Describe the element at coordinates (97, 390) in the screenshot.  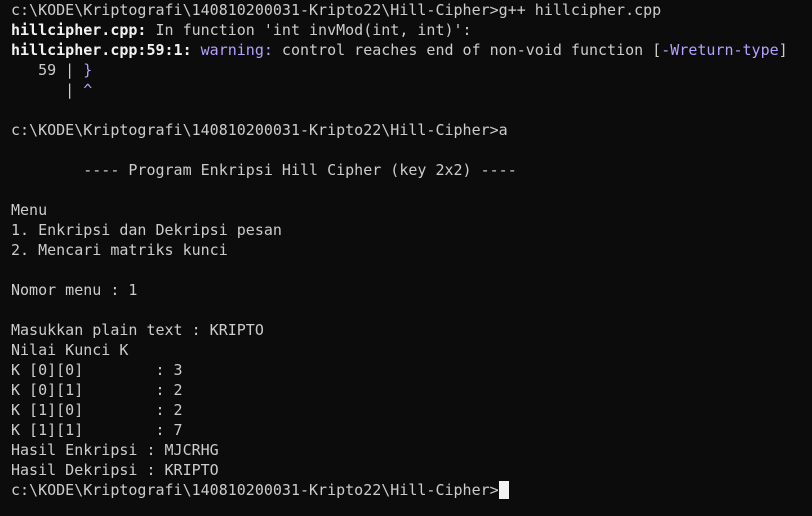
I see `key-value-01: K [0][1] : 2` at that location.